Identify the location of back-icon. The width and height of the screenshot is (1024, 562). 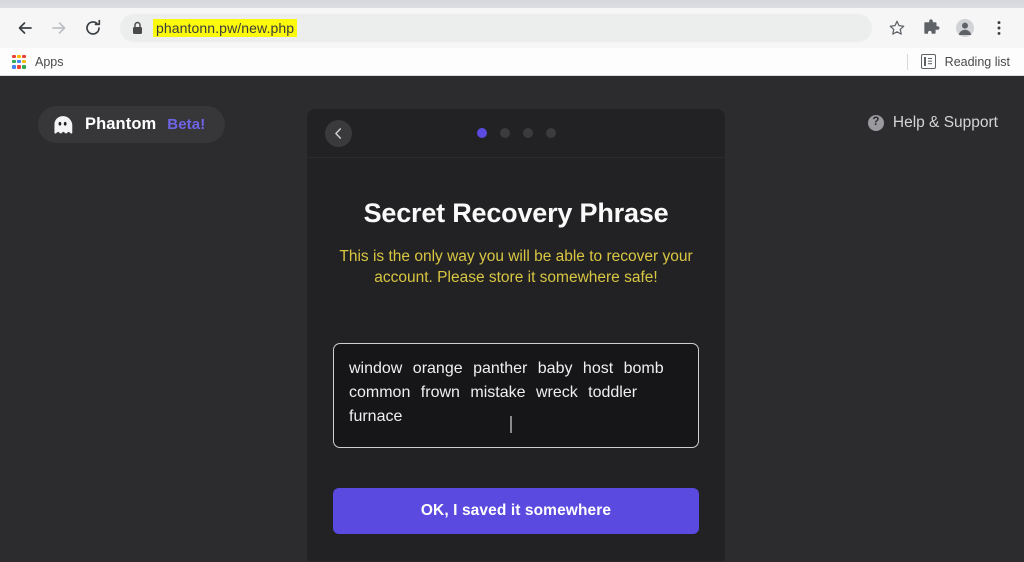
(25, 28).